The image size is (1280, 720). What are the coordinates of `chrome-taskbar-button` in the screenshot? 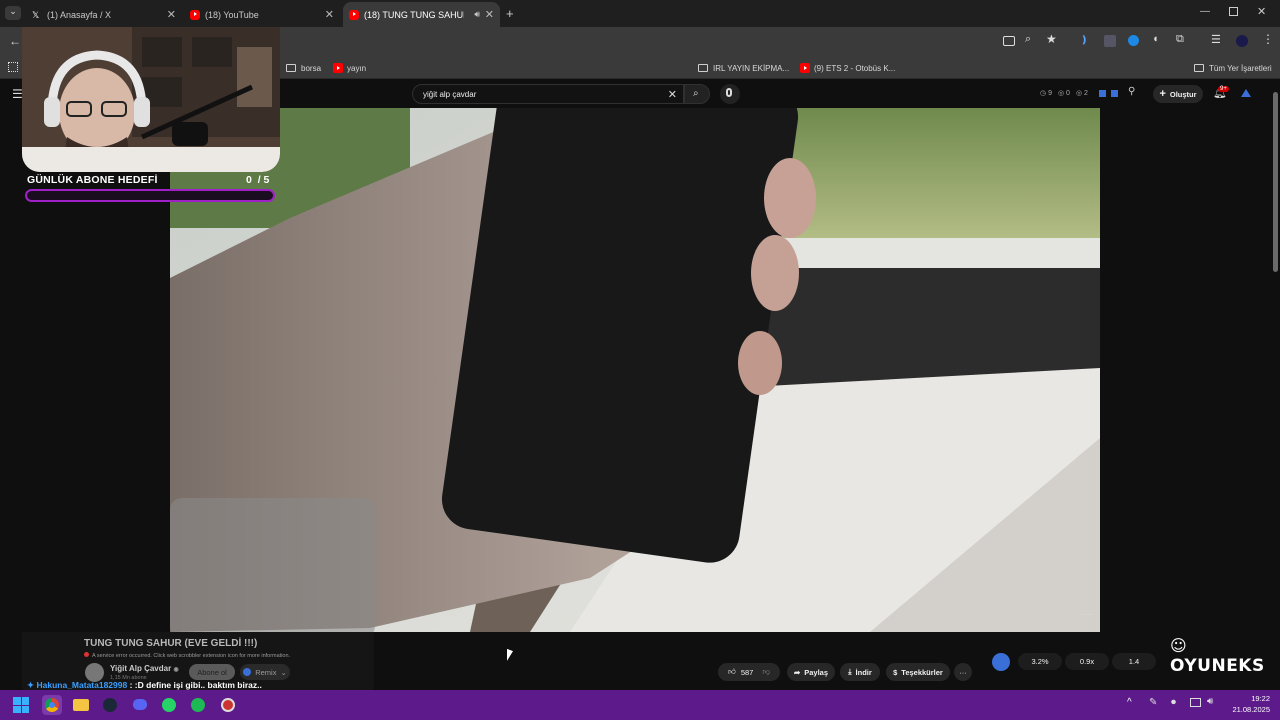 It's located at (52, 705).